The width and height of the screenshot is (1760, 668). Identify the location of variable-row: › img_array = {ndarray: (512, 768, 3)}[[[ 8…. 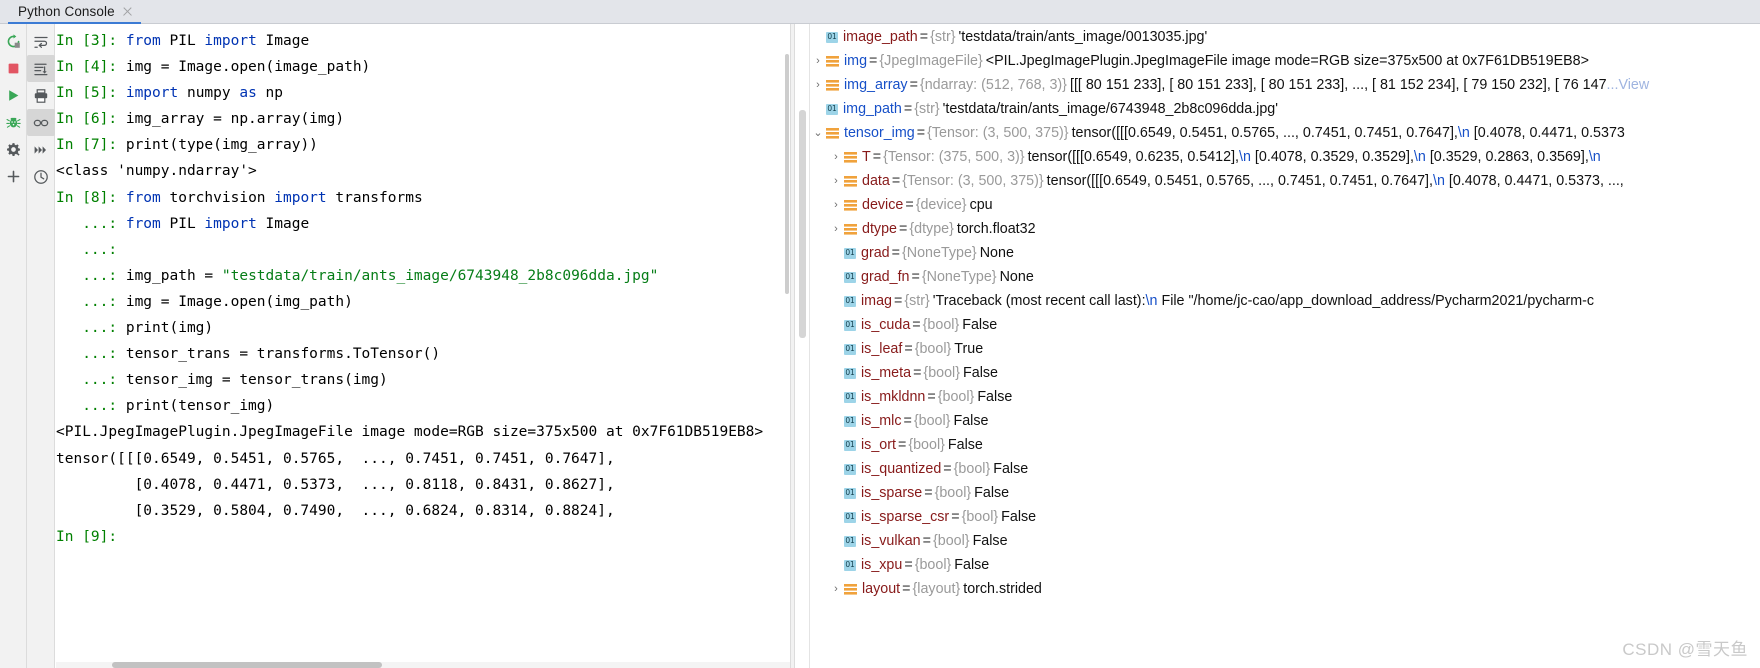
(1285, 85).